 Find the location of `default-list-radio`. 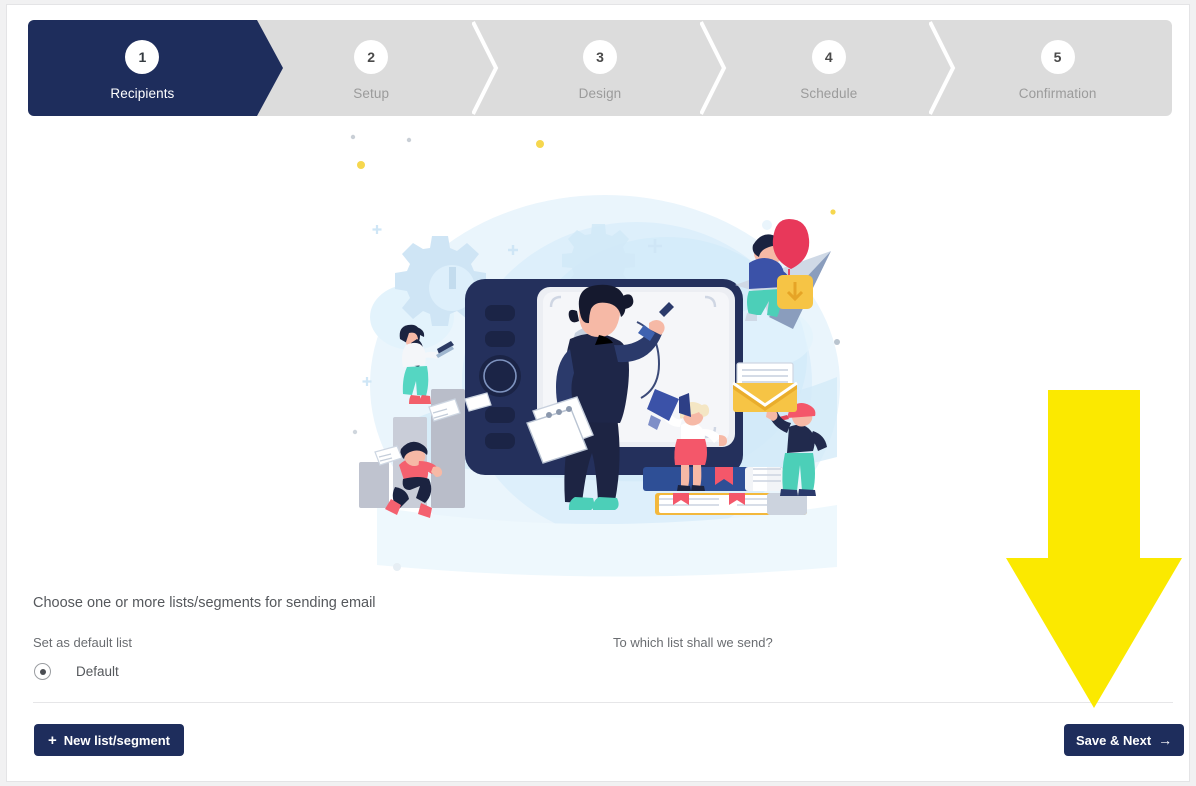

default-list-radio is located at coordinates (42, 671).